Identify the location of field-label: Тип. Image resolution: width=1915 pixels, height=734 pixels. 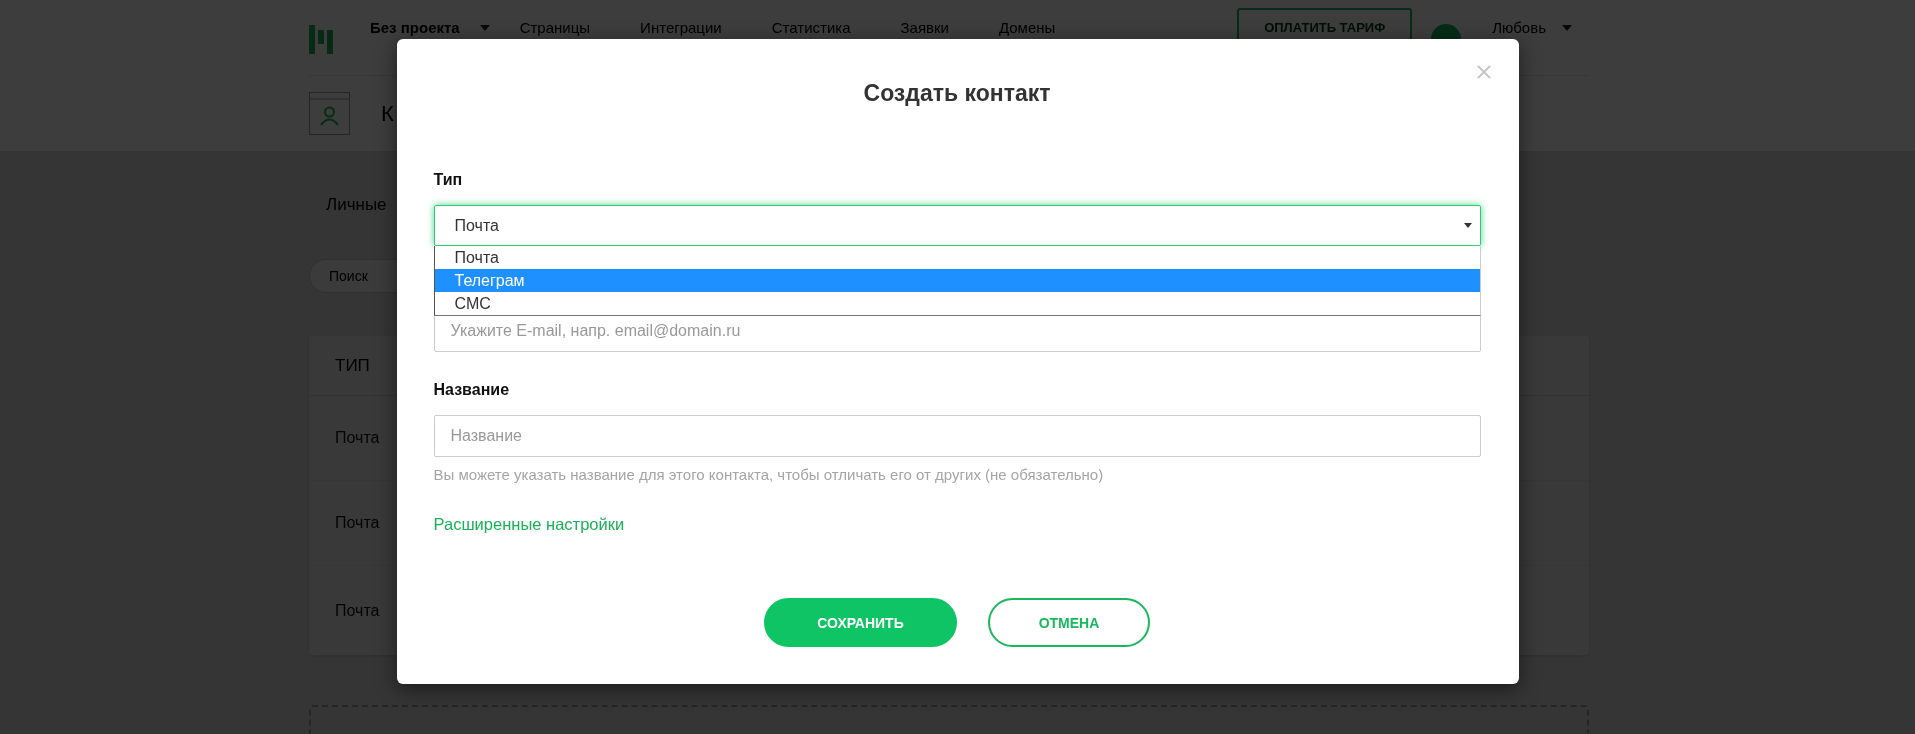
(448, 180).